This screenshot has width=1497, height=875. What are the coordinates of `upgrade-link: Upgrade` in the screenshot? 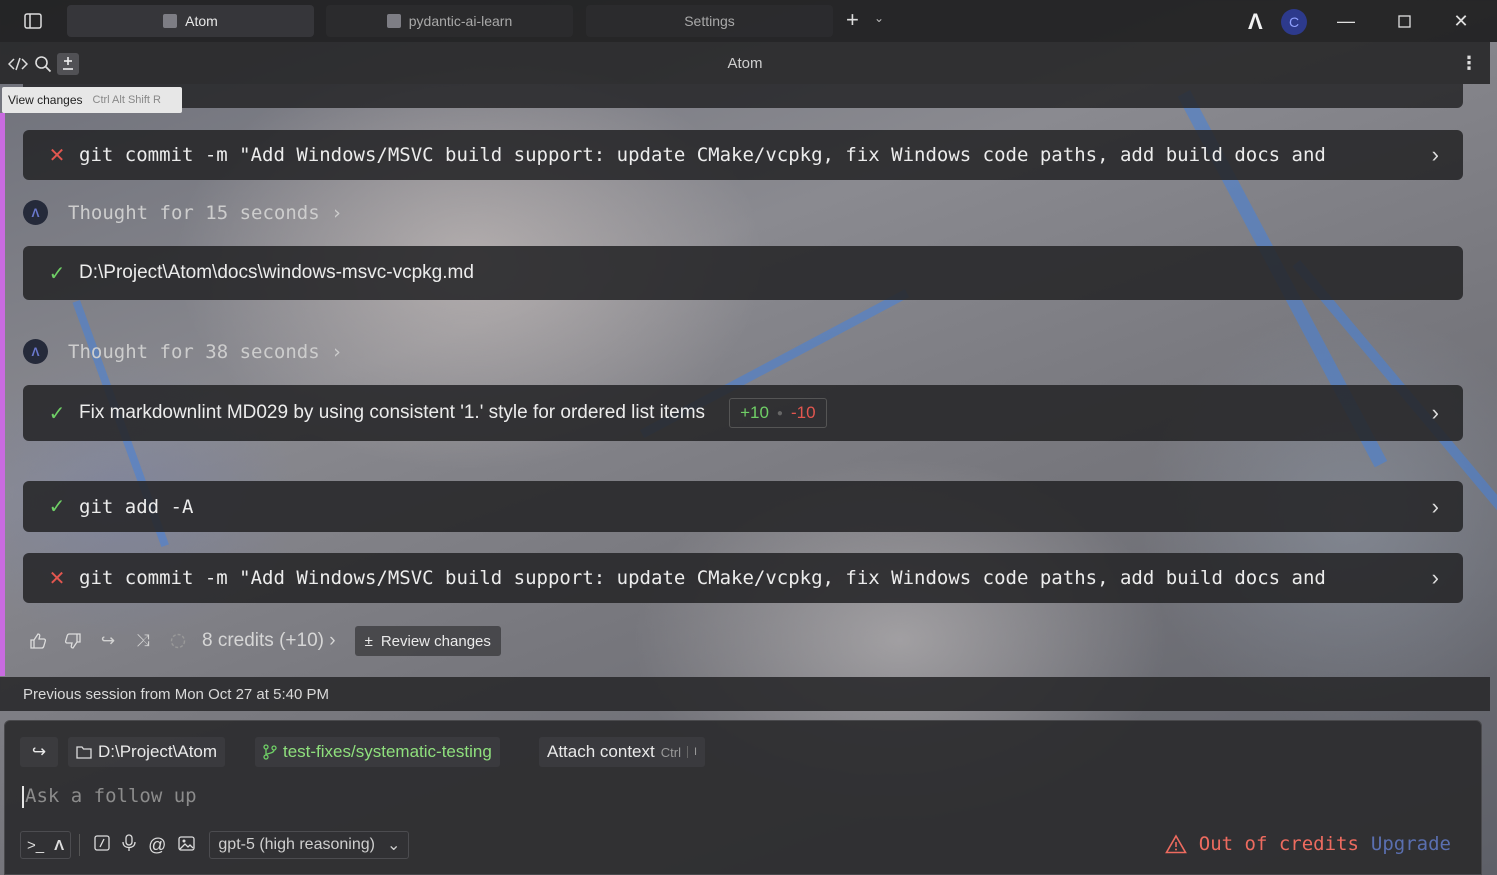 It's located at (1411, 844).